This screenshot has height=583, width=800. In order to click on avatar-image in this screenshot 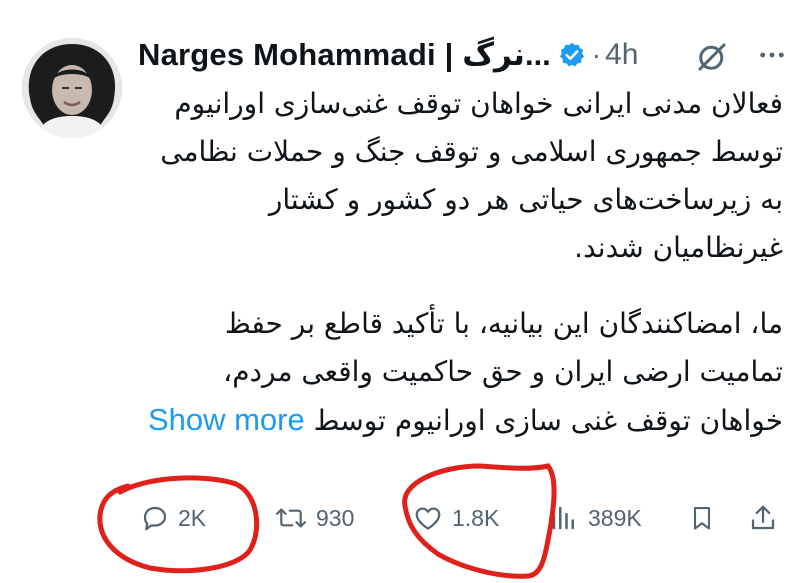, I will do `click(72, 88)`.